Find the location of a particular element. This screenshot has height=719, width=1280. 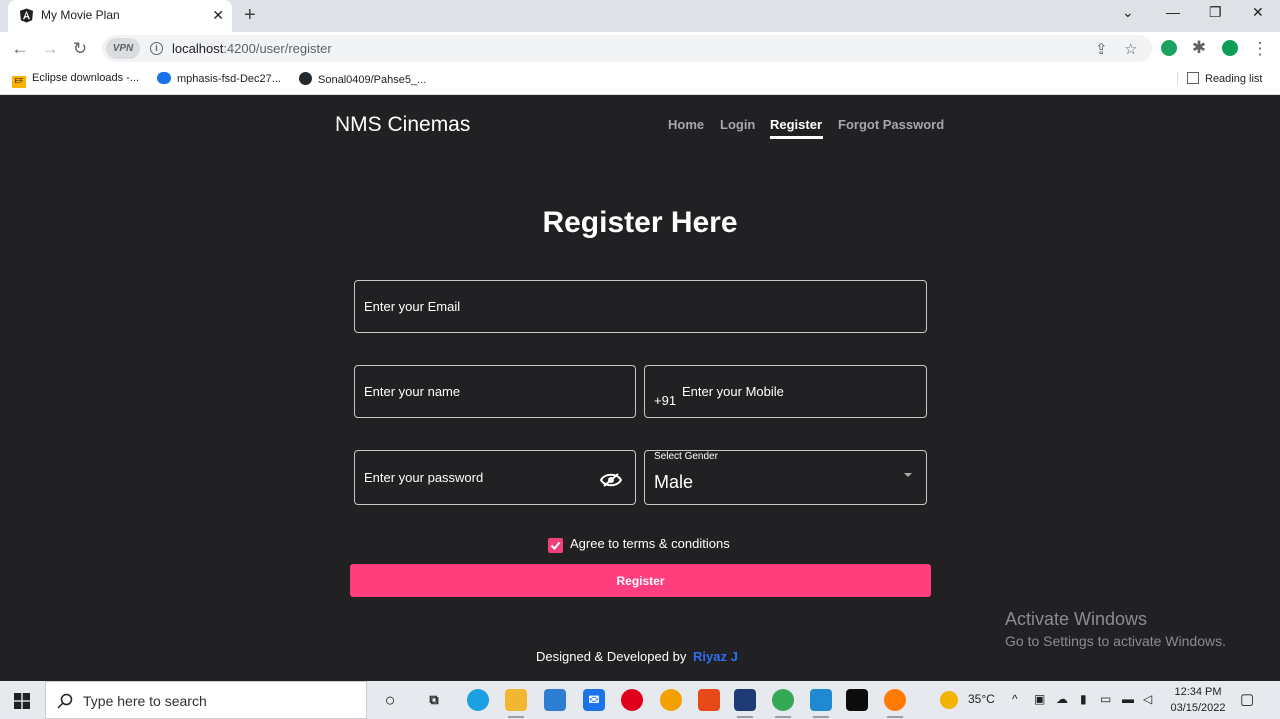

browser-tabstrip: My Movie Plan ✕ + ⌄ — ❐ ✕ is located at coordinates (640, 16).